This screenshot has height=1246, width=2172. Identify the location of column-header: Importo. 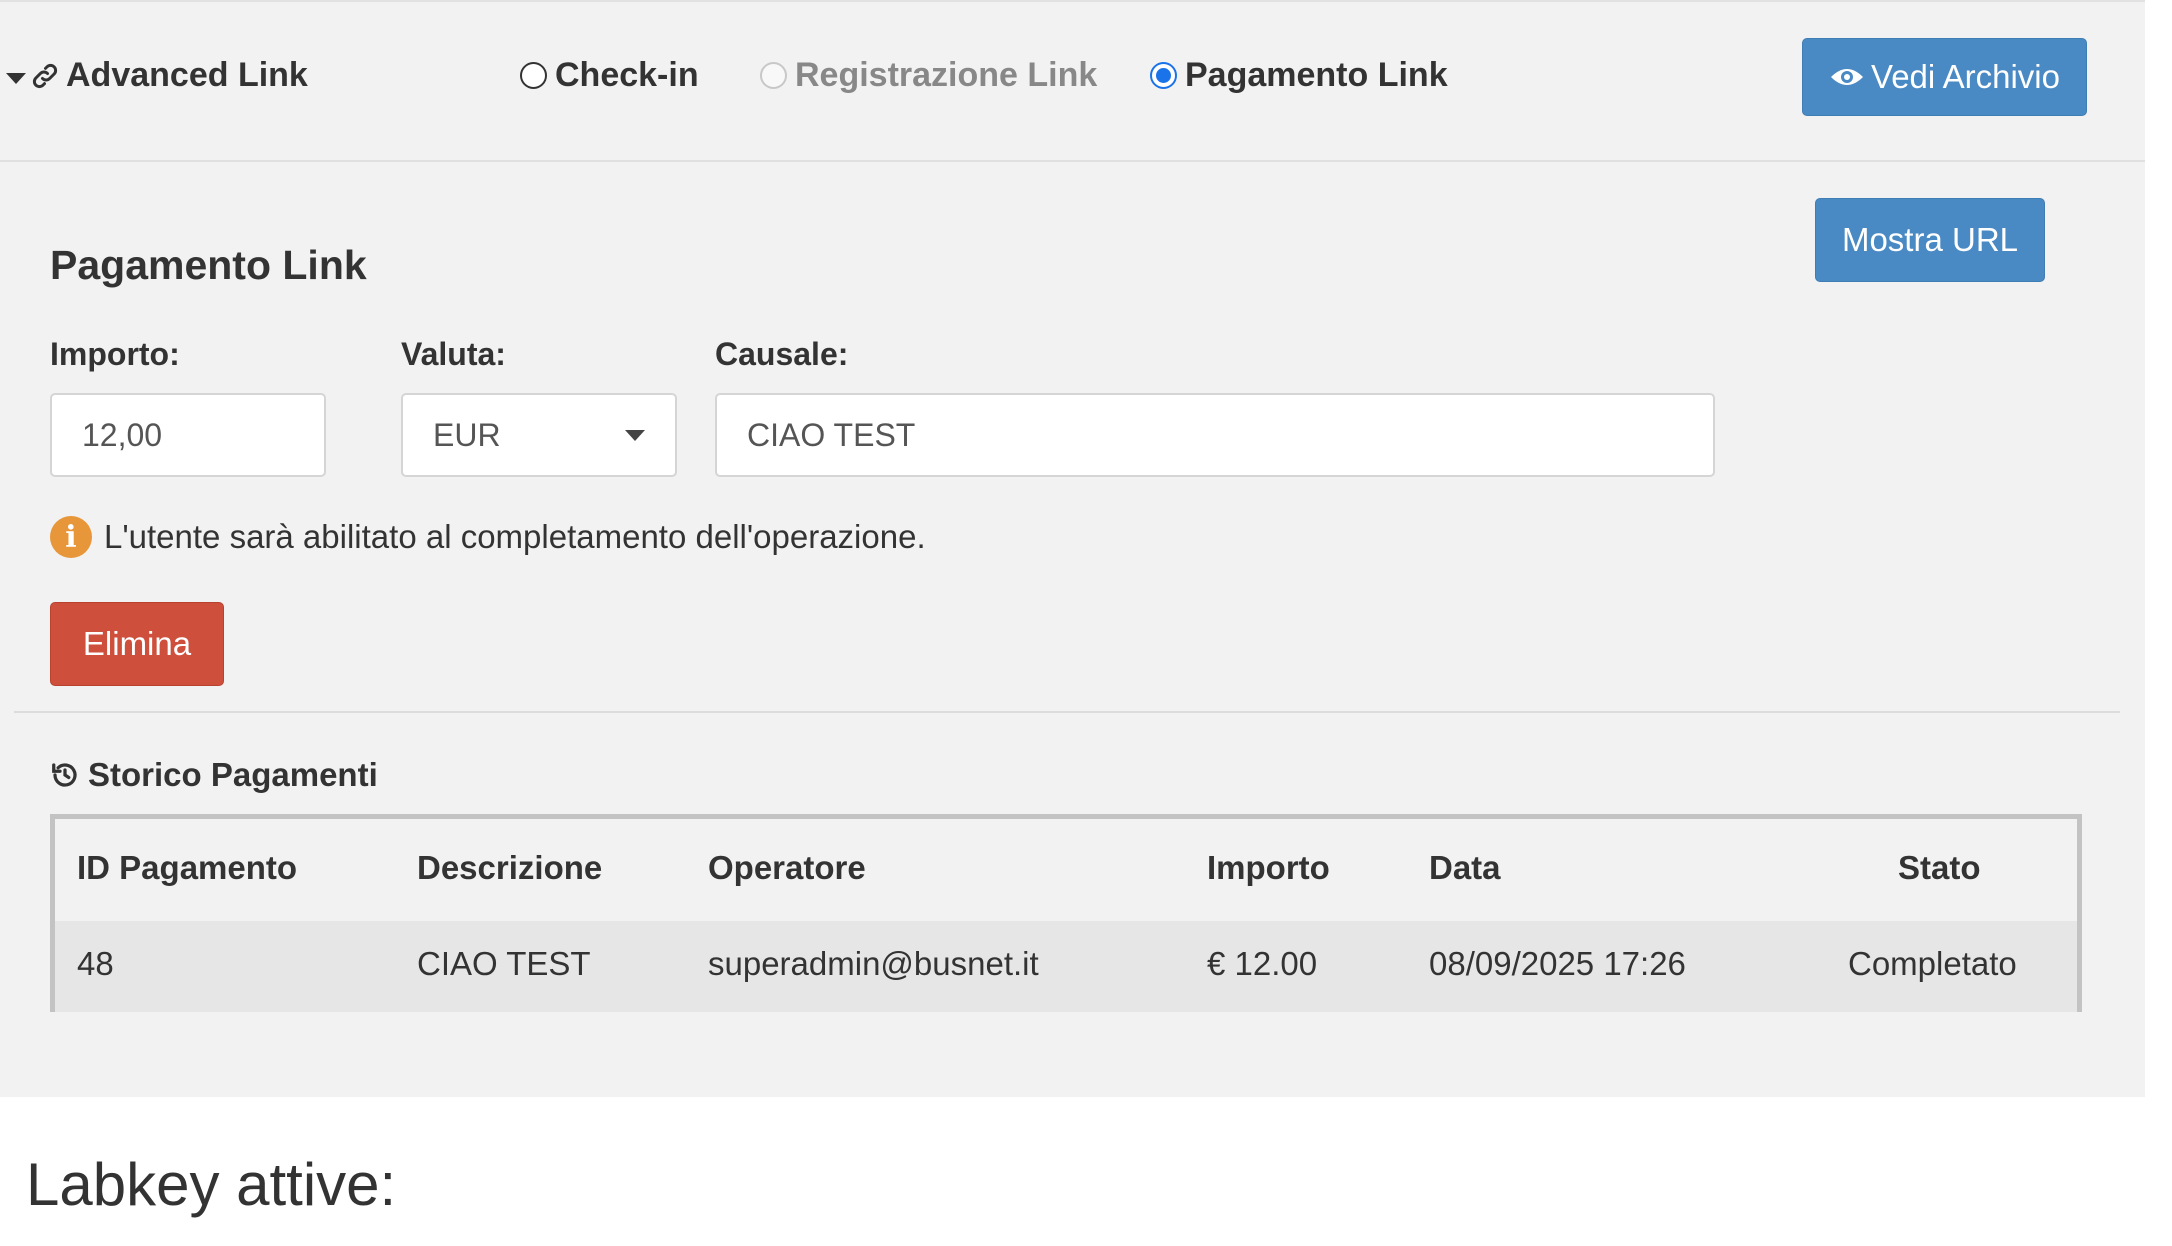
(1268, 867).